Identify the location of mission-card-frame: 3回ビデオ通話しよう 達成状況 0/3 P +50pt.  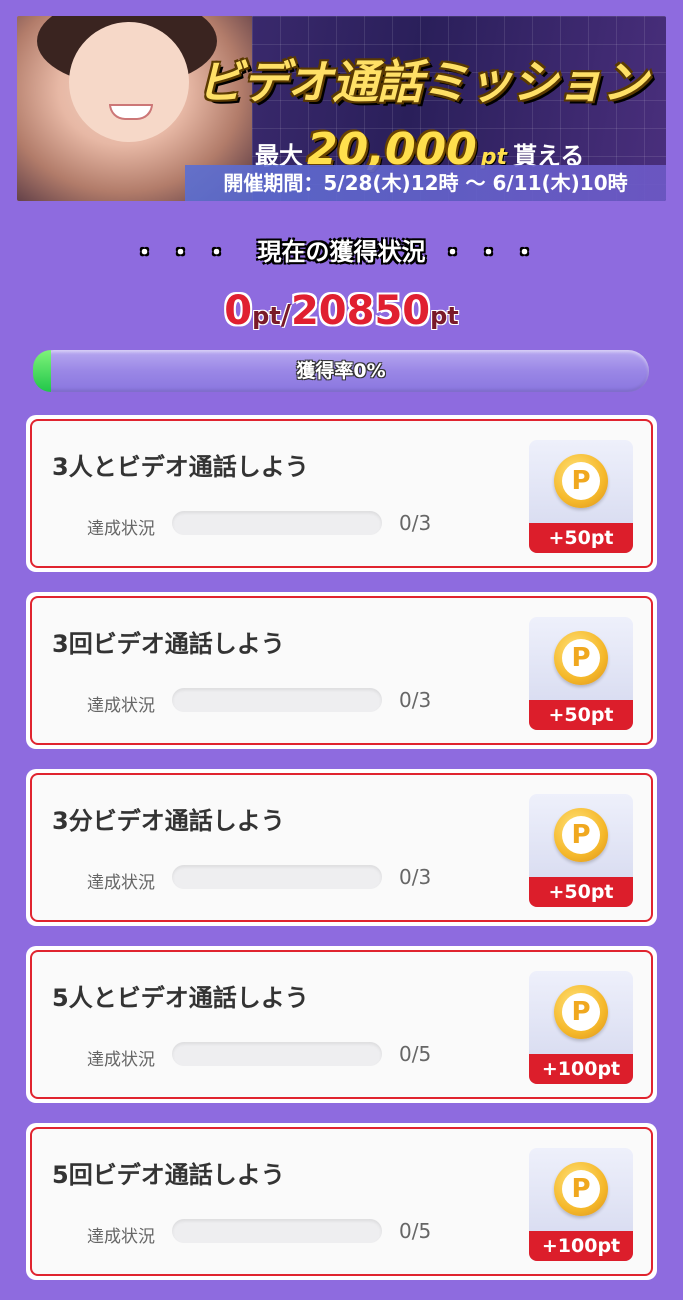
(341, 670).